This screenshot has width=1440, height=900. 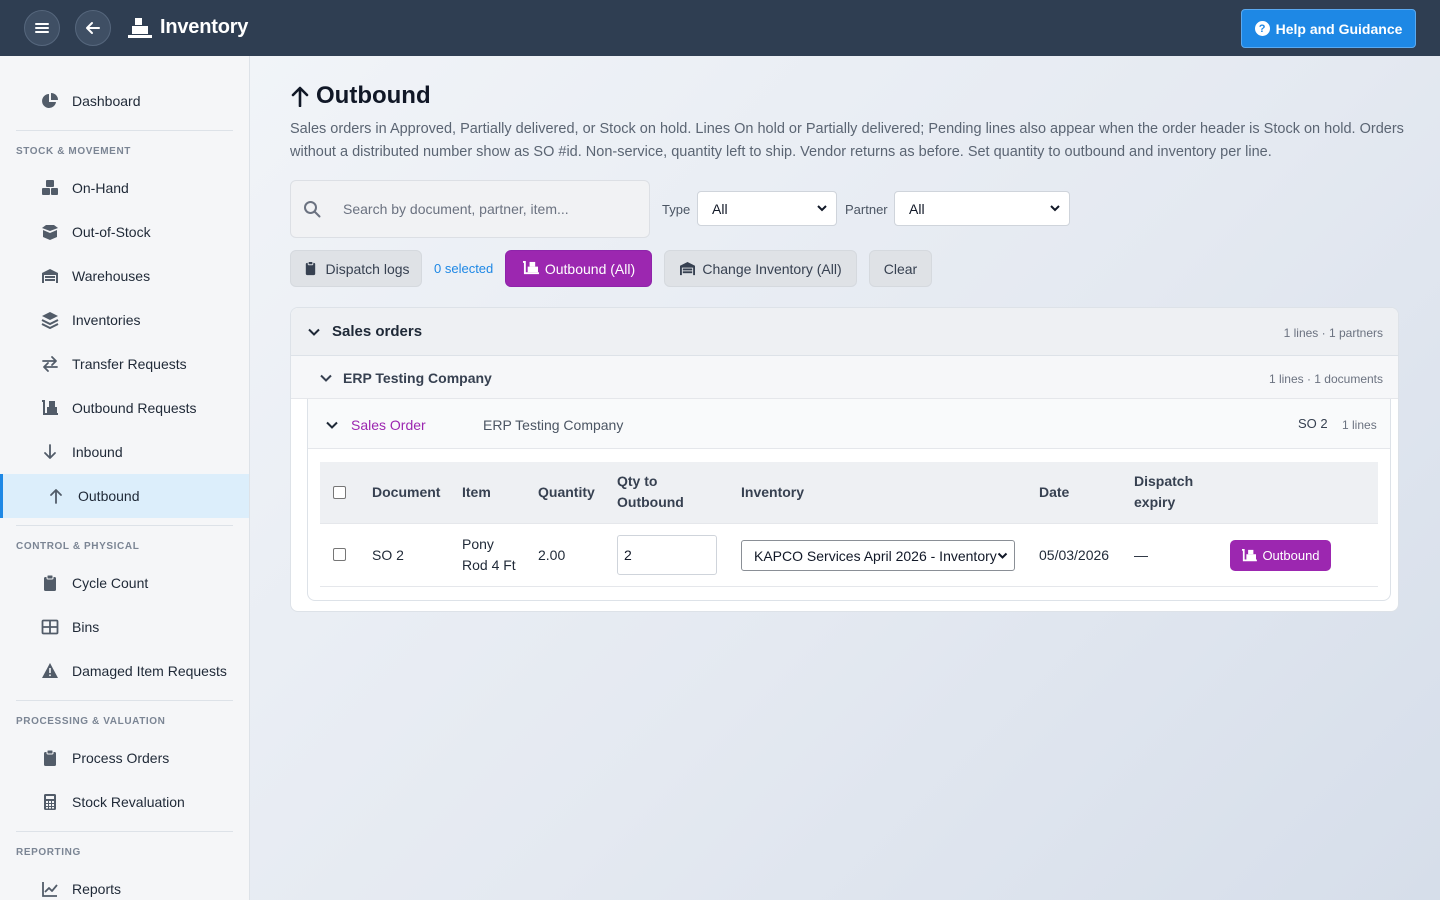 I want to click on layers-icon, so click(x=50, y=320).